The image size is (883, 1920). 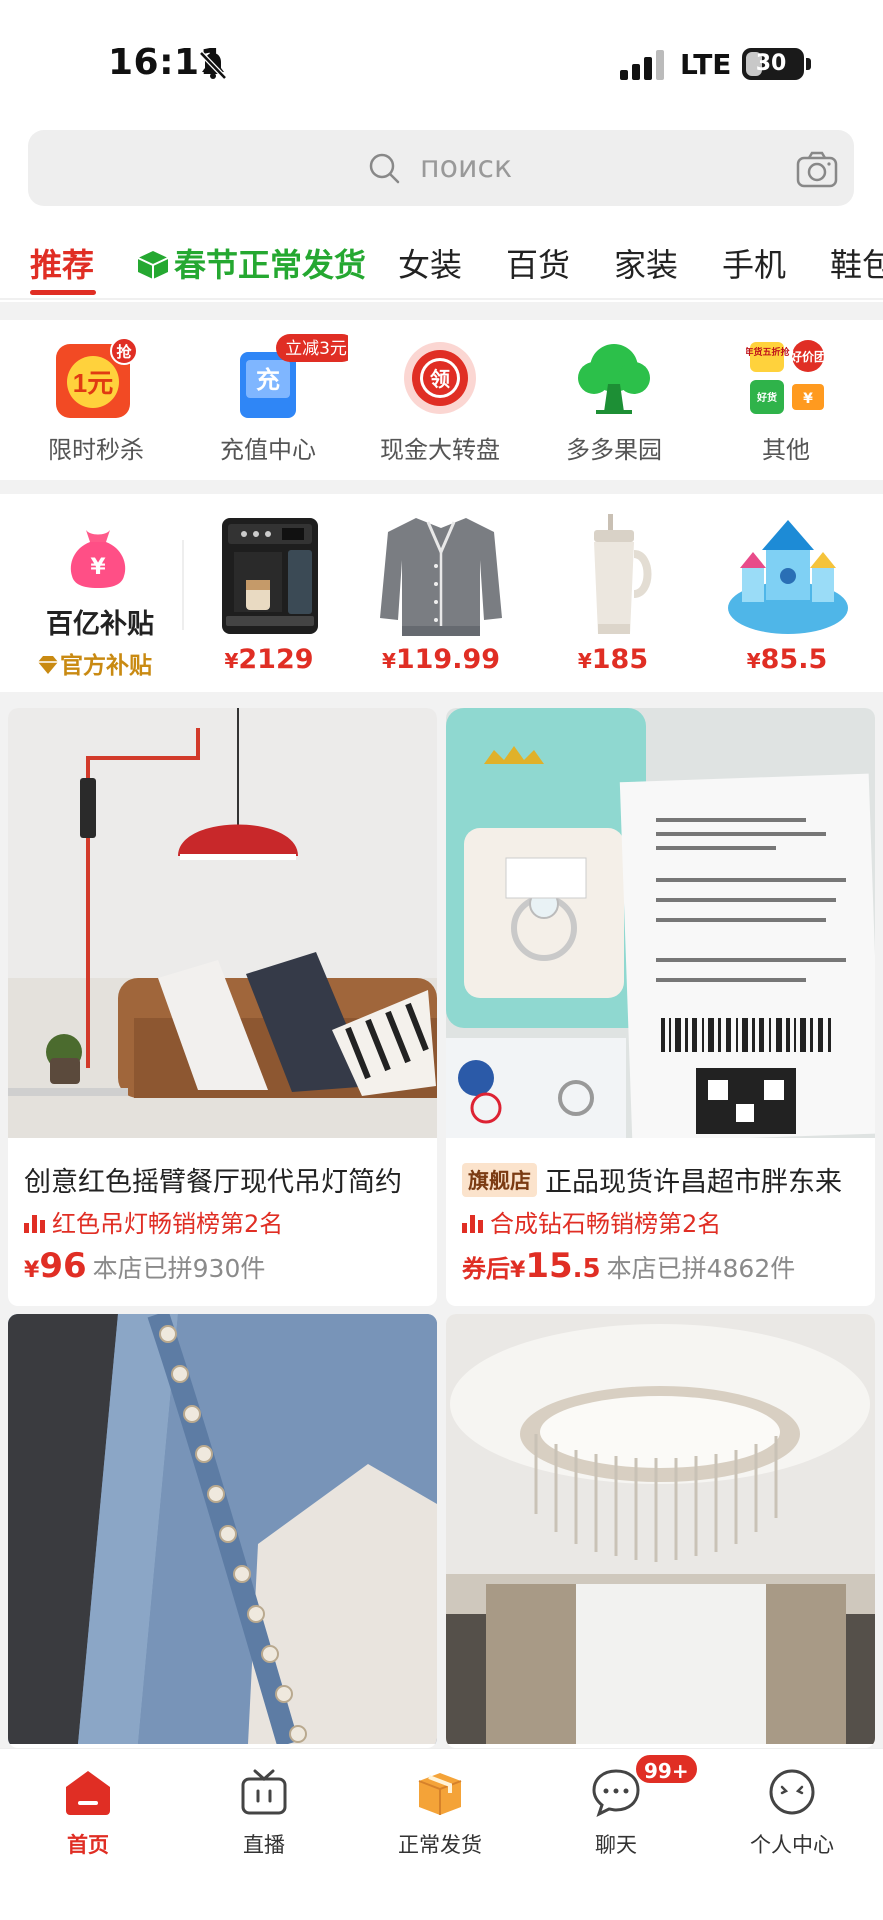 I want to click on tab-general-goods: 百货, so click(x=538, y=263).